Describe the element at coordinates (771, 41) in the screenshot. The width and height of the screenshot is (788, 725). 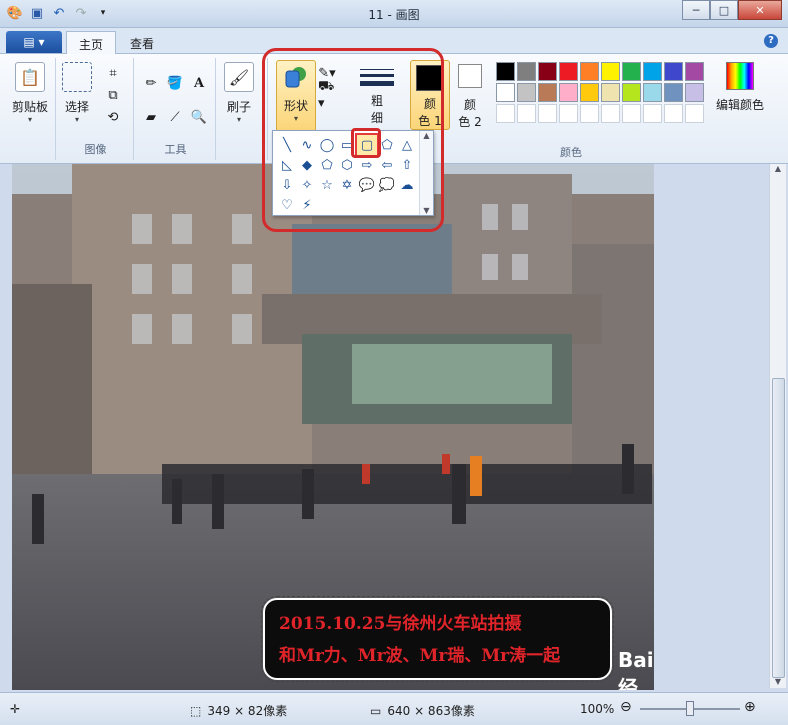
I see `help-icon: ?` at that location.